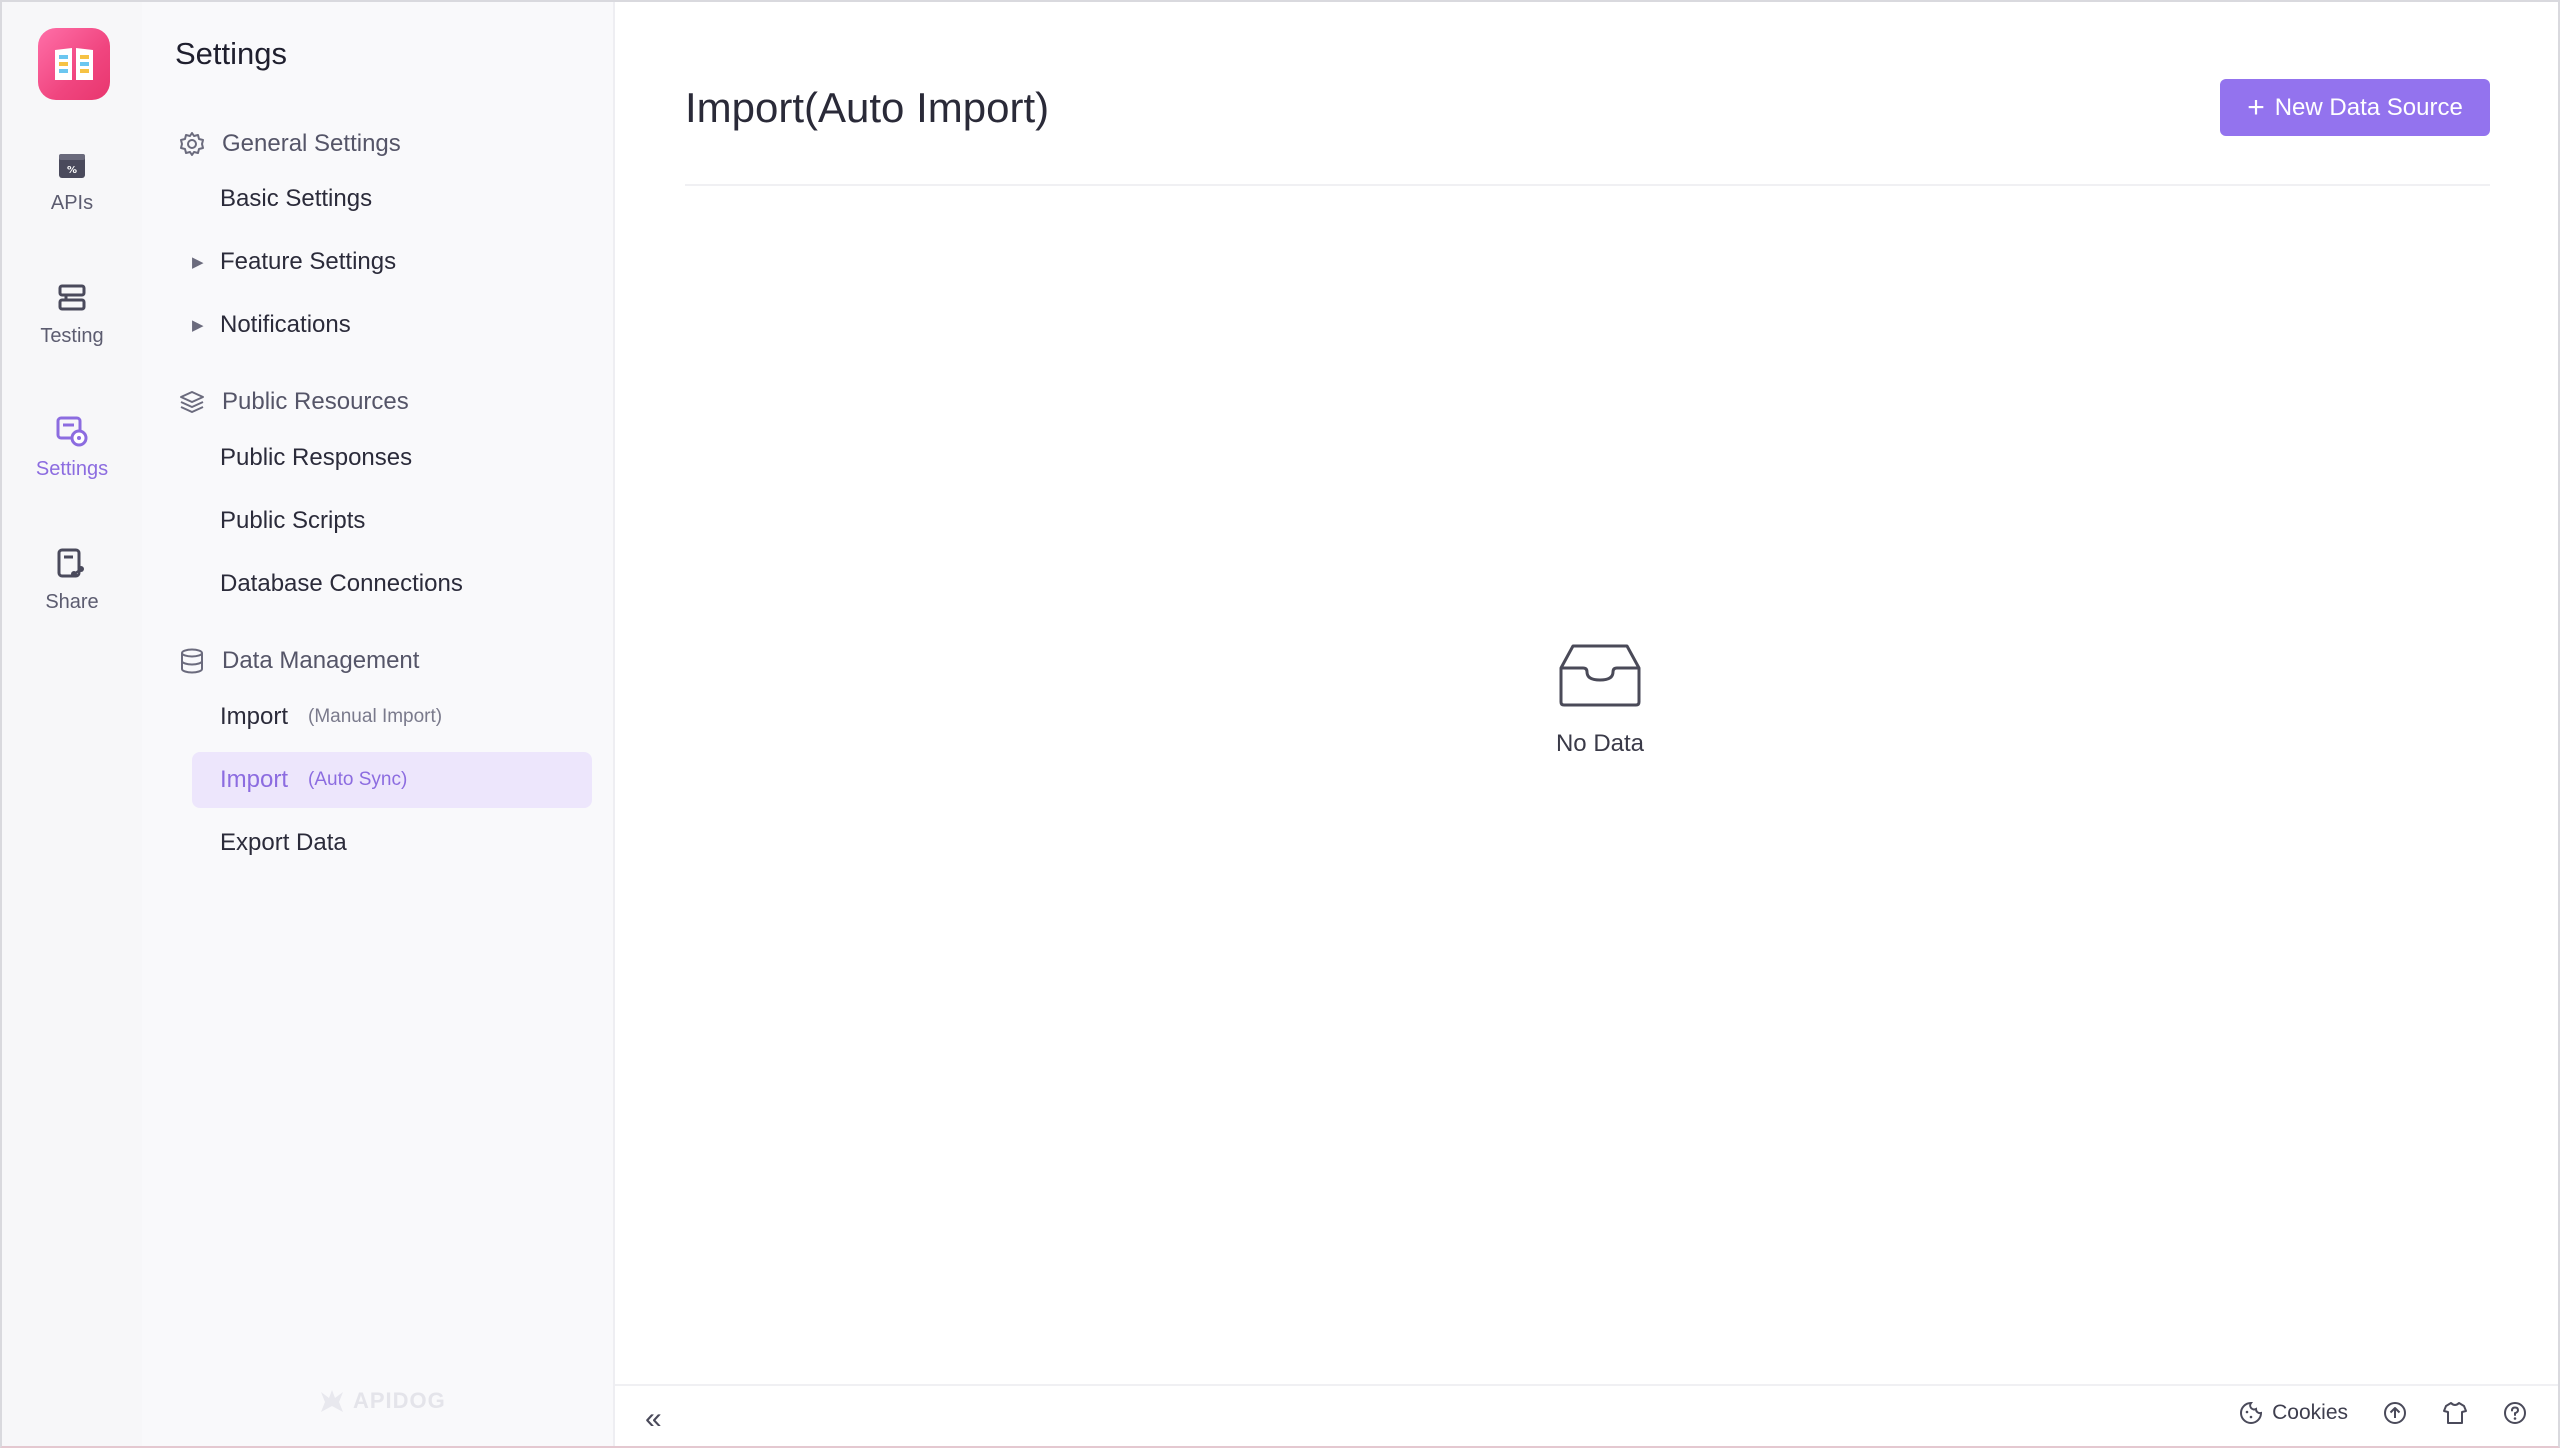 Image resolution: width=2560 pixels, height=1448 pixels. I want to click on left-rail: % APIs Testing Settings Share, so click(72, 724).